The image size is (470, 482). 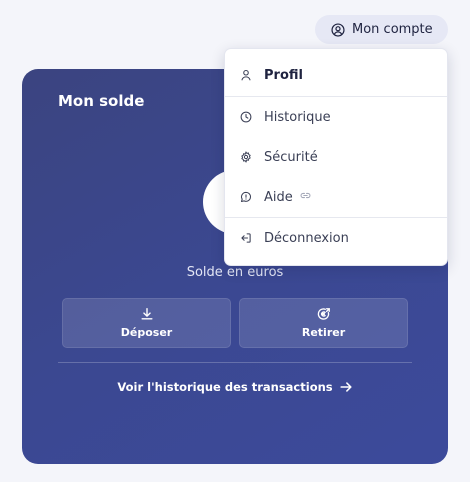 I want to click on menu-item-label: Profil, so click(x=283, y=75).